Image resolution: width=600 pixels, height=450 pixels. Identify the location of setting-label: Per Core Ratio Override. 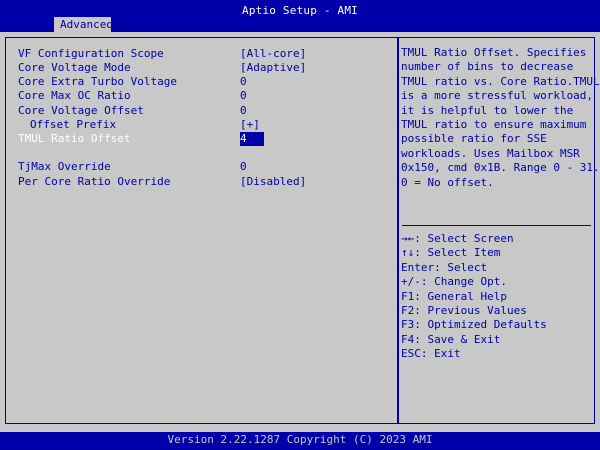
(94, 181).